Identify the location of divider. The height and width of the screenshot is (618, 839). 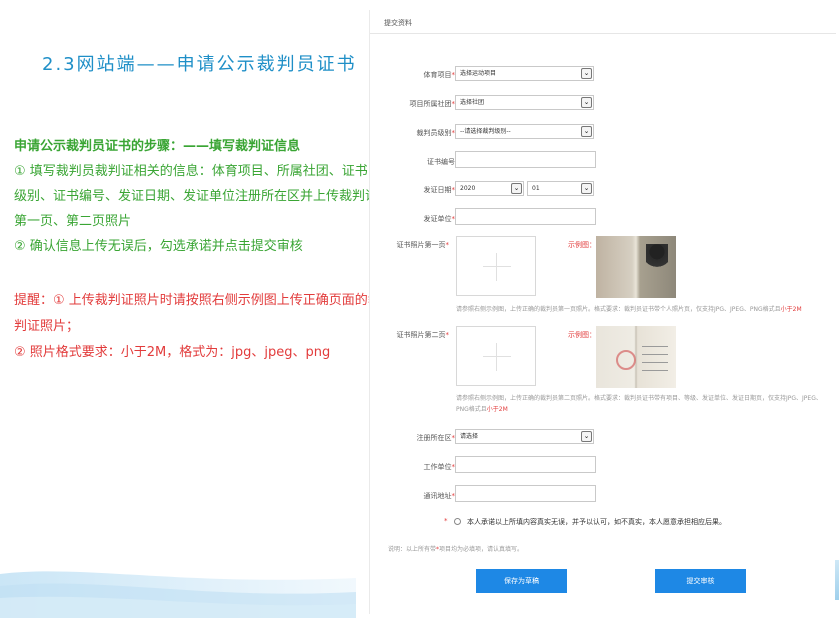
(603, 33).